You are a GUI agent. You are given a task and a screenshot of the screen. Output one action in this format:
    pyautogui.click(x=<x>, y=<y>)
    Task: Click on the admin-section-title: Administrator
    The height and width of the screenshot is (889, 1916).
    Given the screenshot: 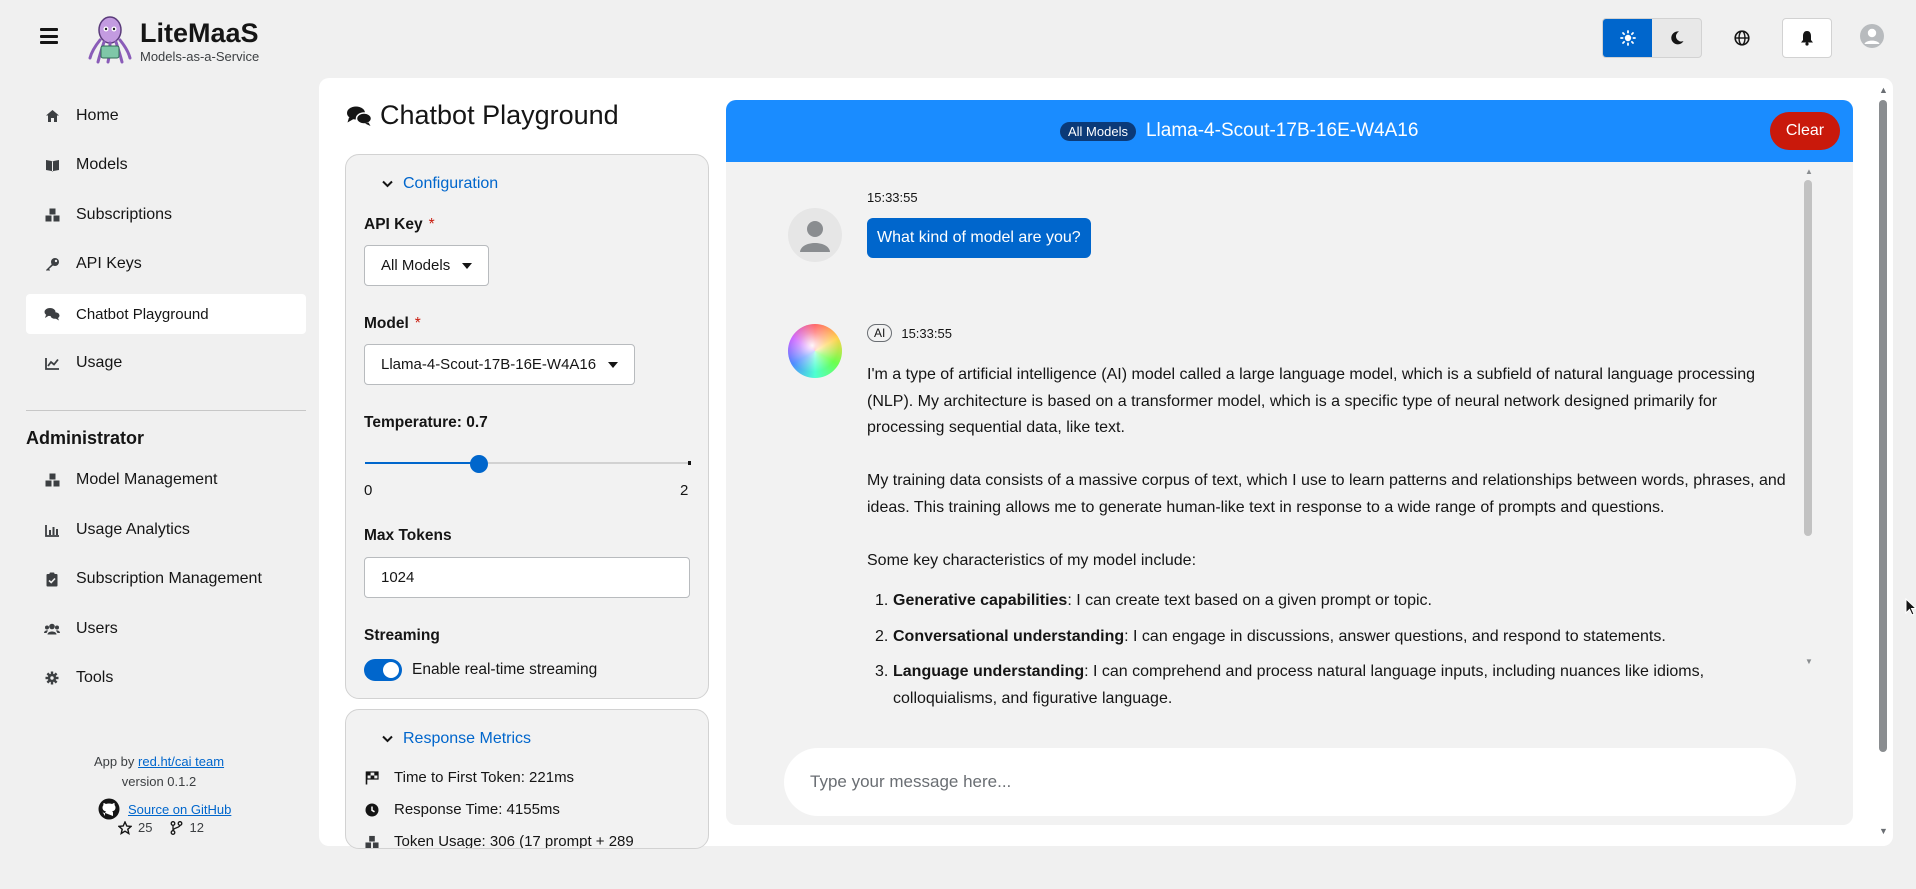 What is the action you would take?
    pyautogui.click(x=85, y=438)
    